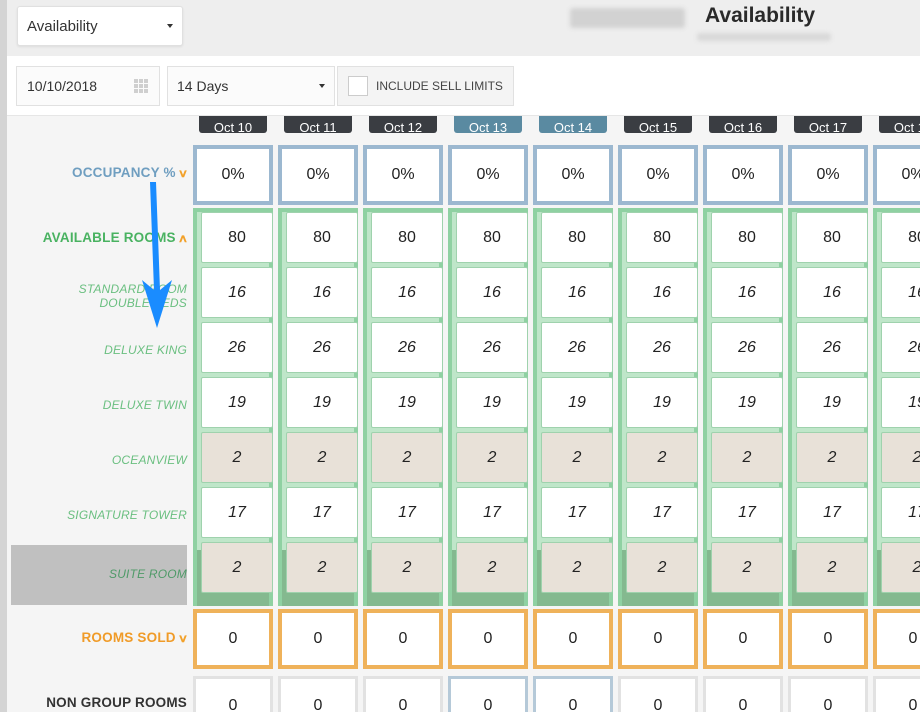  Describe the element at coordinates (899, 124) in the screenshot. I see `date-header: Oct 18` at that location.